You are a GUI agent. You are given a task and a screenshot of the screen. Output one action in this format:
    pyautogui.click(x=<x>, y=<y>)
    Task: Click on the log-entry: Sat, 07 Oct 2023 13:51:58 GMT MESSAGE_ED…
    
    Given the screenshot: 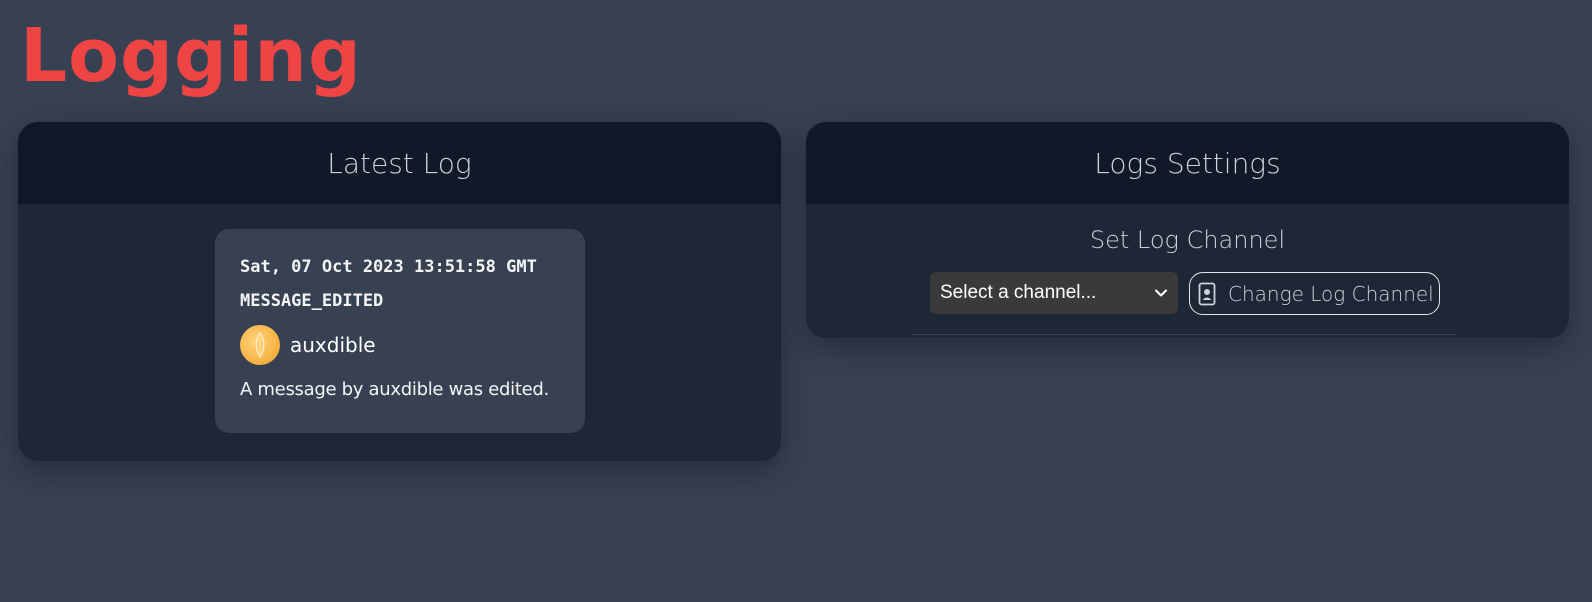 What is the action you would take?
    pyautogui.click(x=400, y=331)
    